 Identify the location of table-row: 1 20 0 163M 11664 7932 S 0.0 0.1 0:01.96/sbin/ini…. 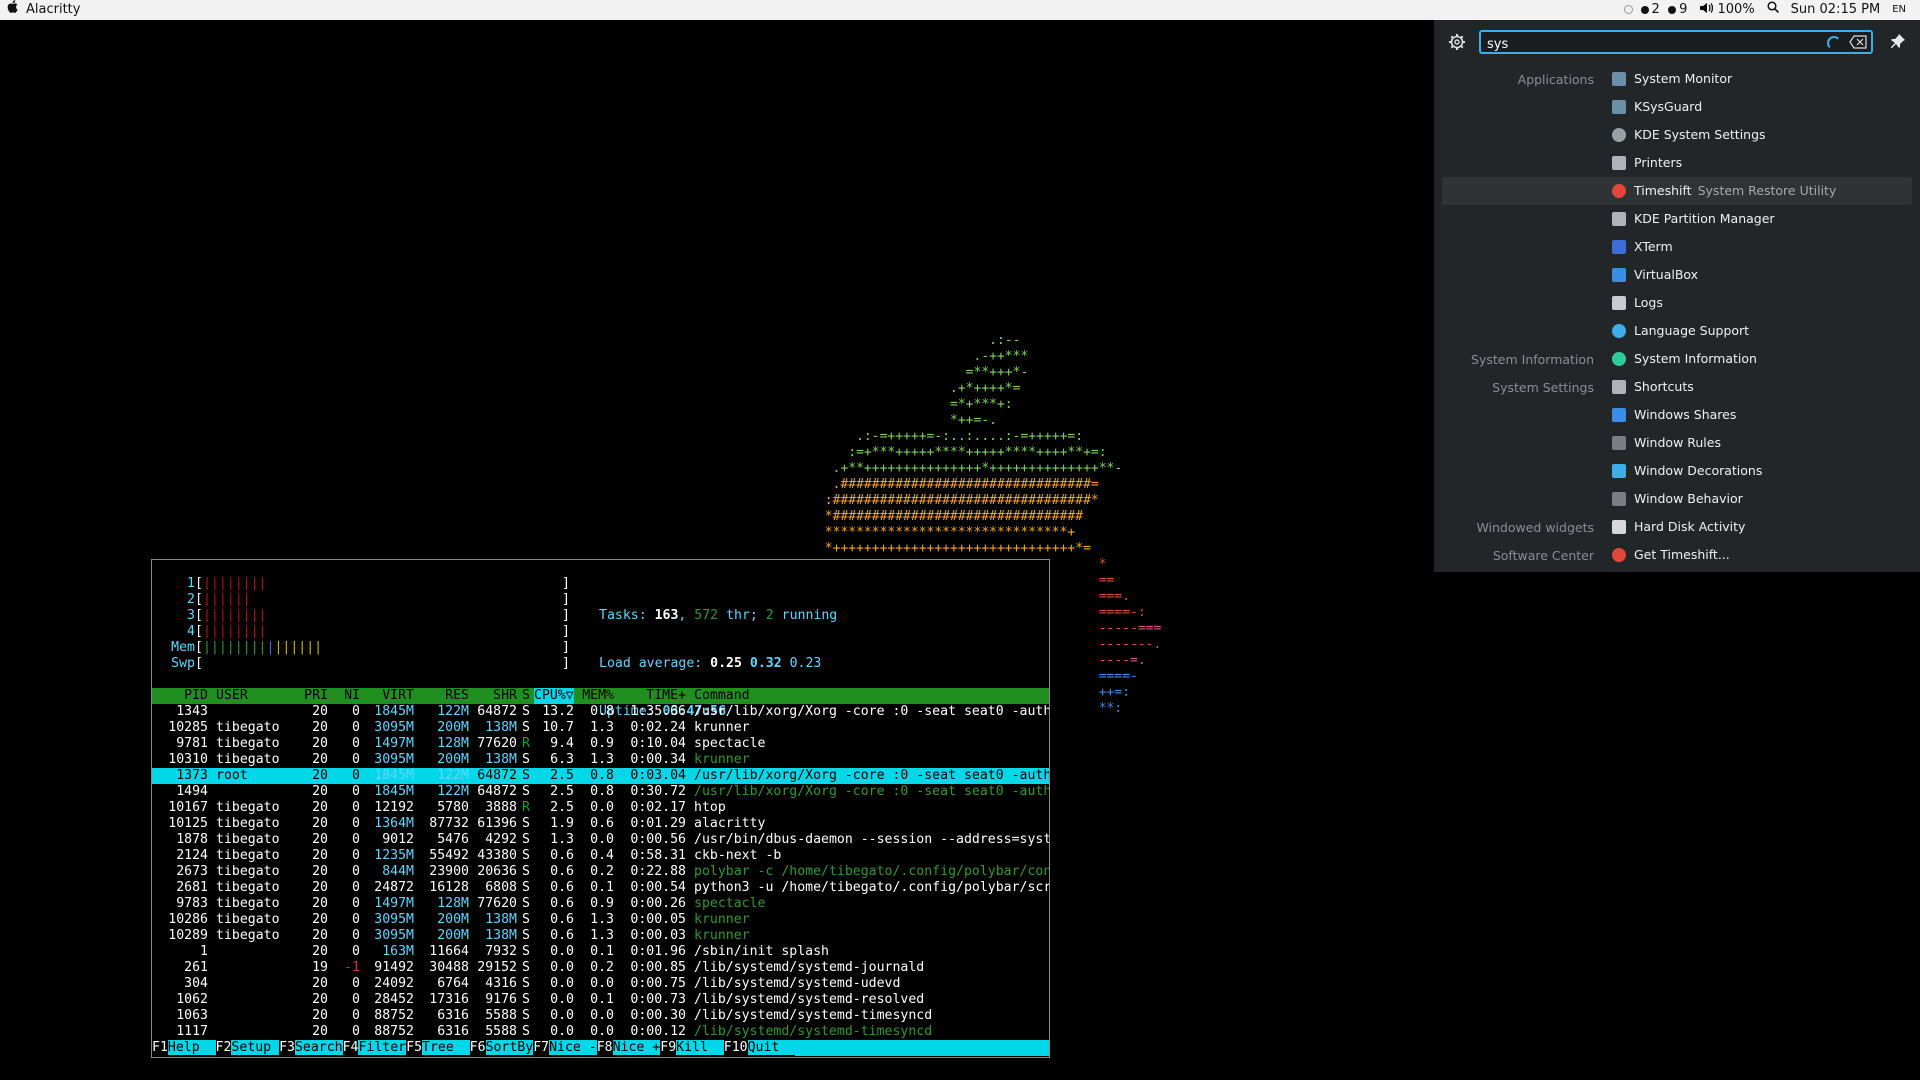
(600, 952).